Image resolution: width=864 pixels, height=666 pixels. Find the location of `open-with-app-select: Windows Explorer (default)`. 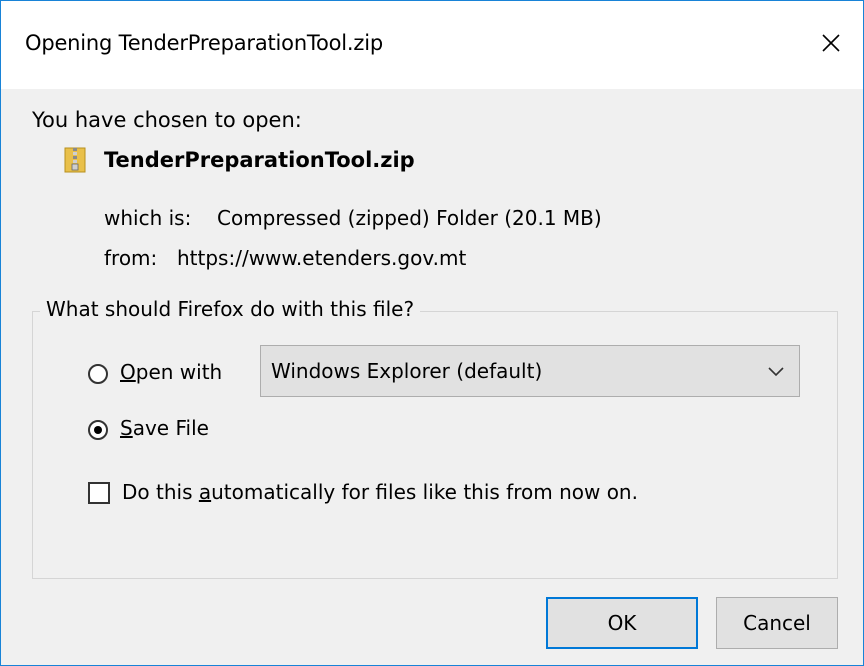

open-with-app-select: Windows Explorer (default) is located at coordinates (530, 371).